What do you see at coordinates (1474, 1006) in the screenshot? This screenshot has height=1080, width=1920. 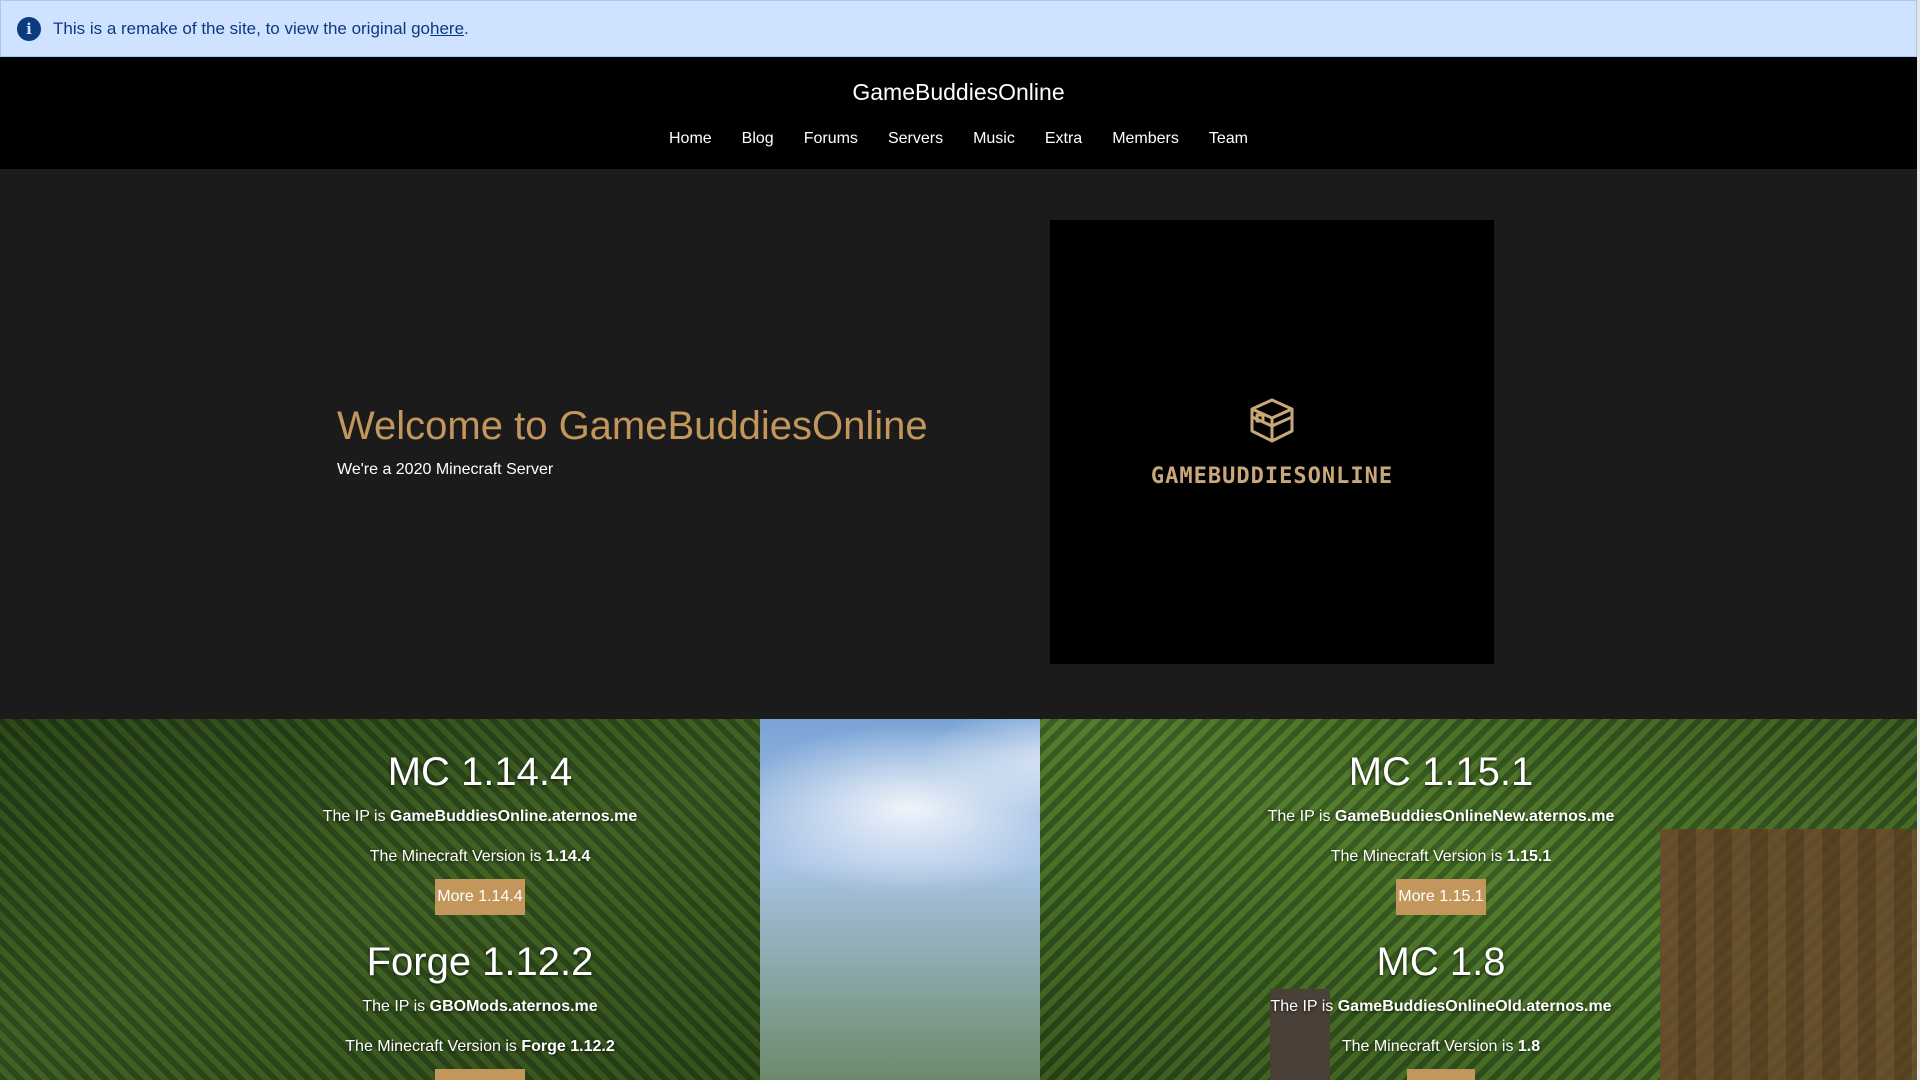 I see `server-ip: GameBuddiesOnlineOld.aternos.me` at bounding box center [1474, 1006].